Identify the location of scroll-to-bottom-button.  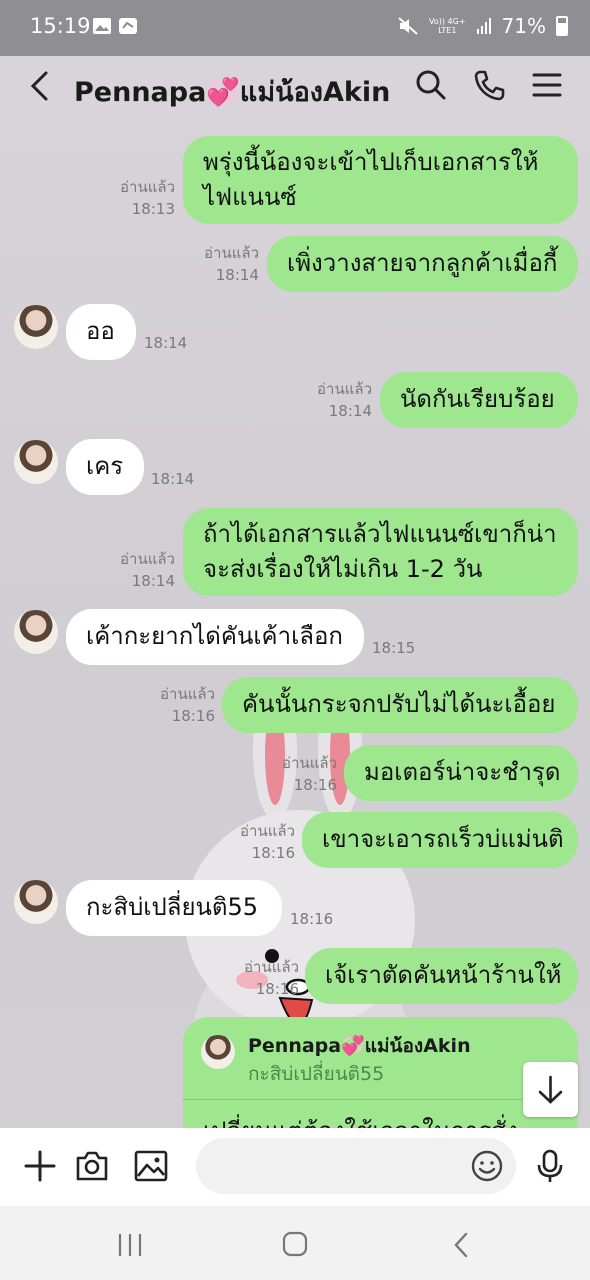
(550, 1089).